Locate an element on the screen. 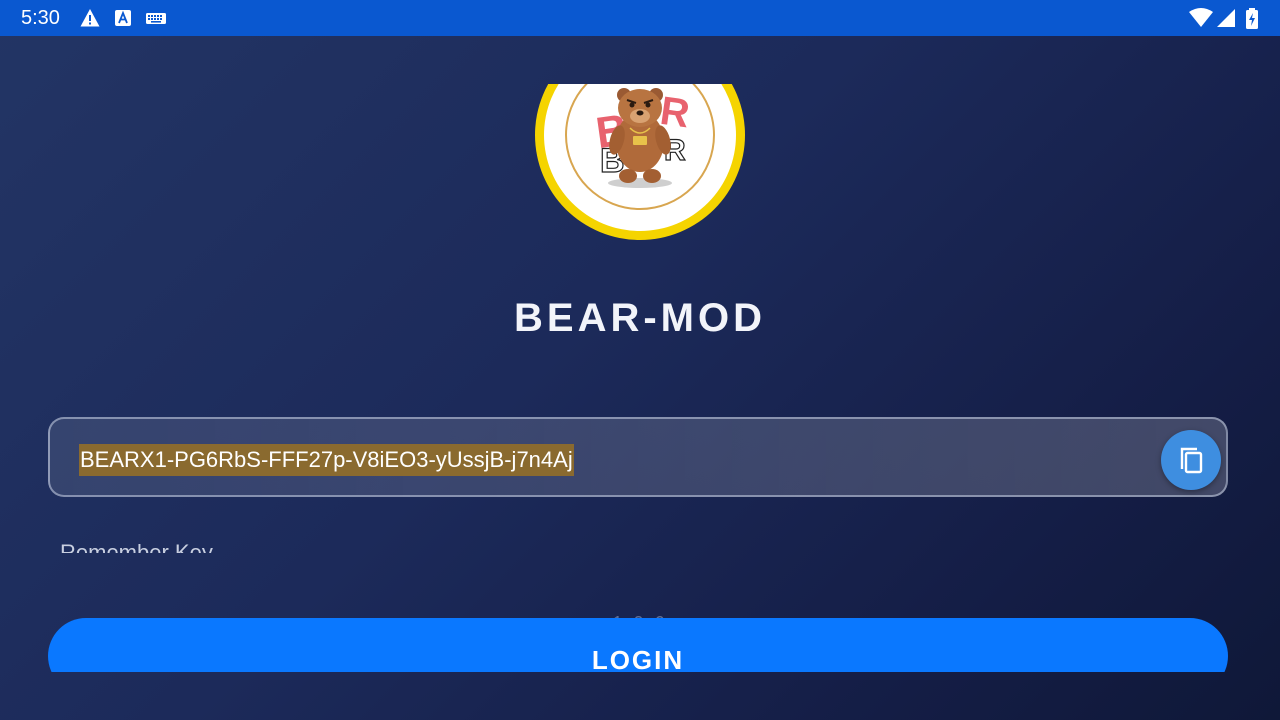 The image size is (1280, 720). status-time: 5:30 is located at coordinates (40, 18).